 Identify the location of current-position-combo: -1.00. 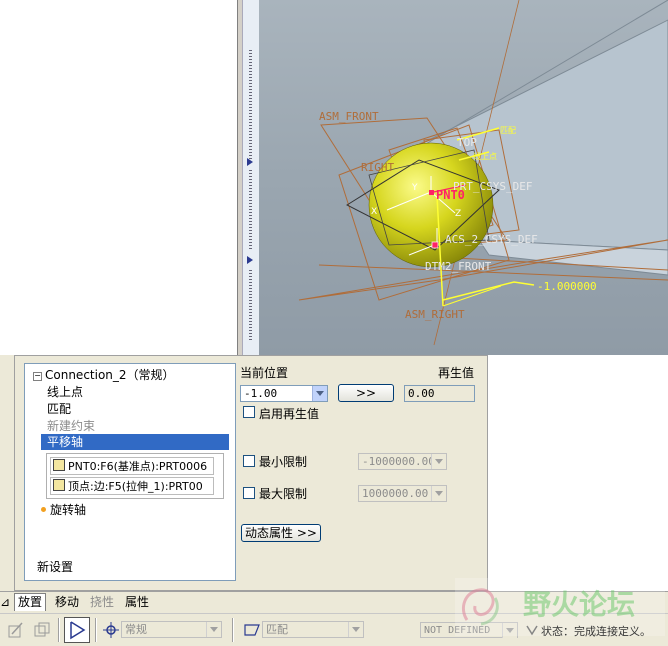
(284, 393).